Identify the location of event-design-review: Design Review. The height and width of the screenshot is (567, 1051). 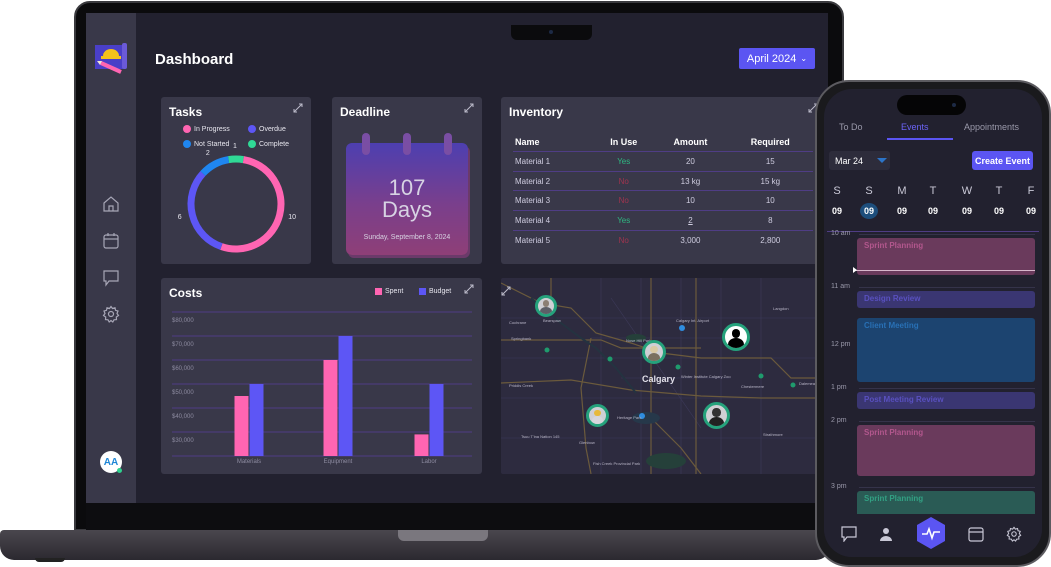
(946, 299).